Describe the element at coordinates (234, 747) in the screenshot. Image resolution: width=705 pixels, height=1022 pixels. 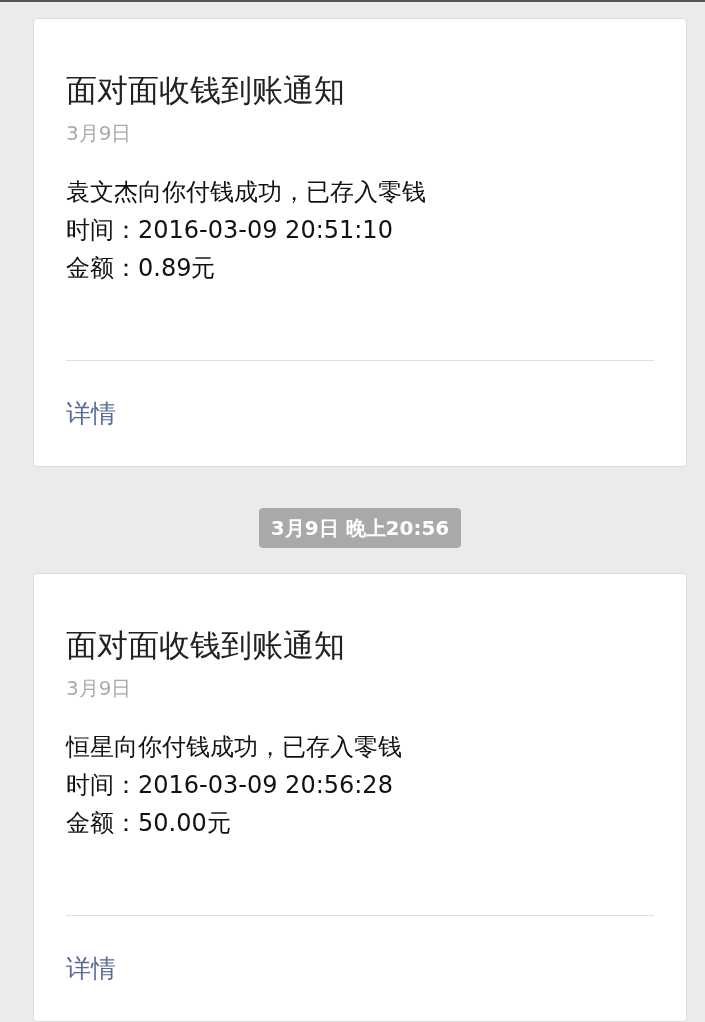
I see `message-line: 恒星向你付钱成功，已存入零钱` at that location.